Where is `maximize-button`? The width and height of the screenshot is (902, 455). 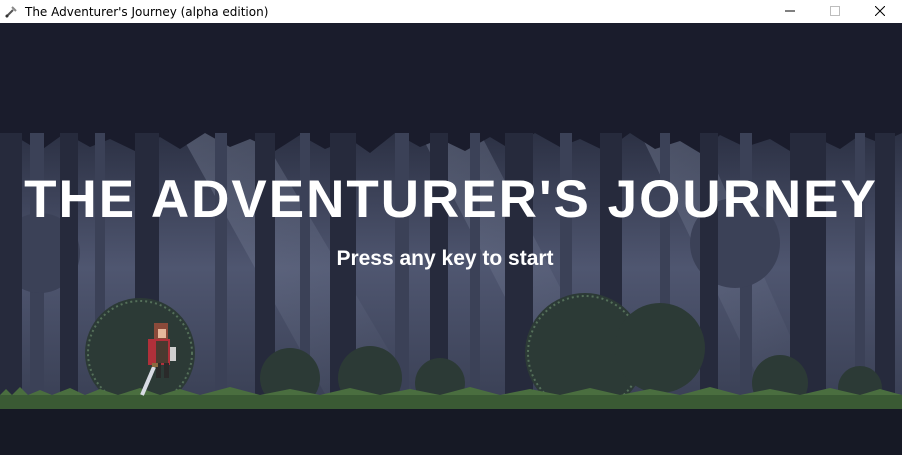 maximize-button is located at coordinates (834, 11).